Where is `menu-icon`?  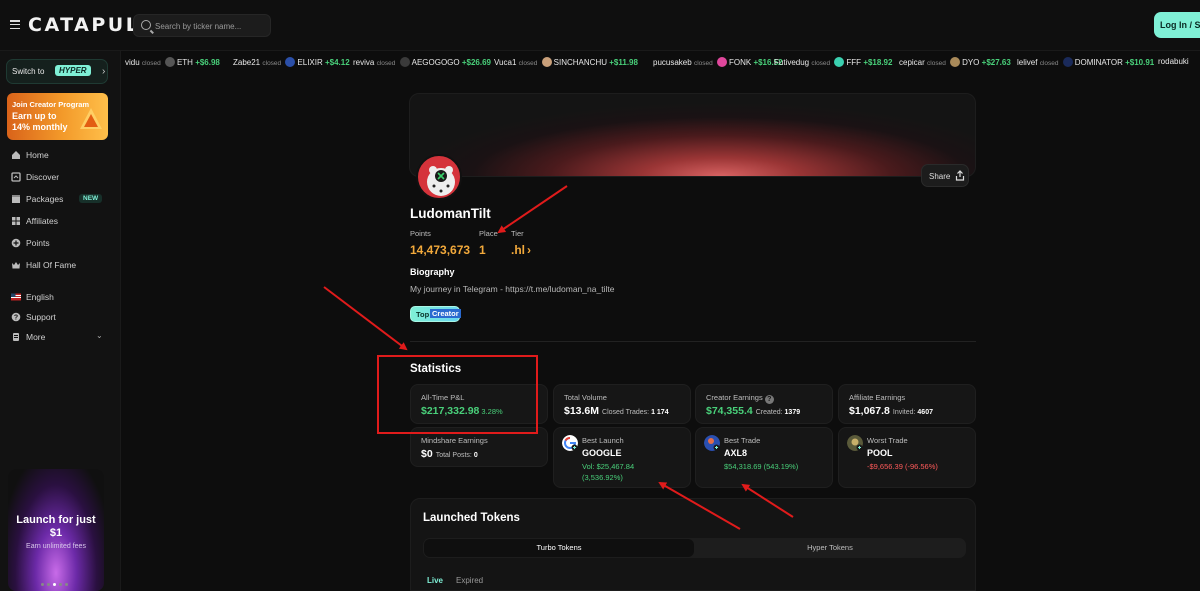
menu-icon is located at coordinates (15, 24).